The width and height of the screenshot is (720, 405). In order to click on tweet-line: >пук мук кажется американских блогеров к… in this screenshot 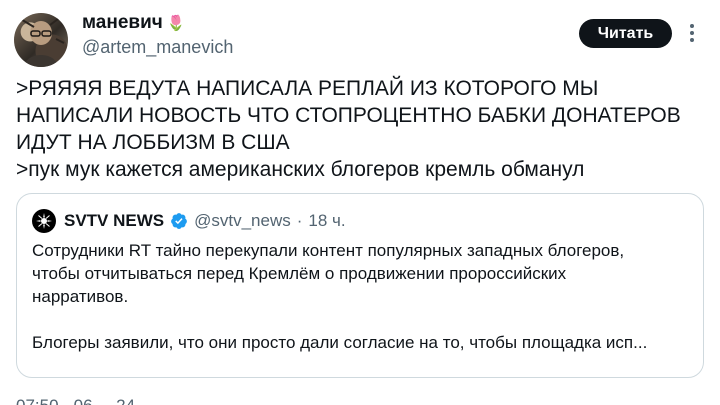, I will do `click(300, 169)`.